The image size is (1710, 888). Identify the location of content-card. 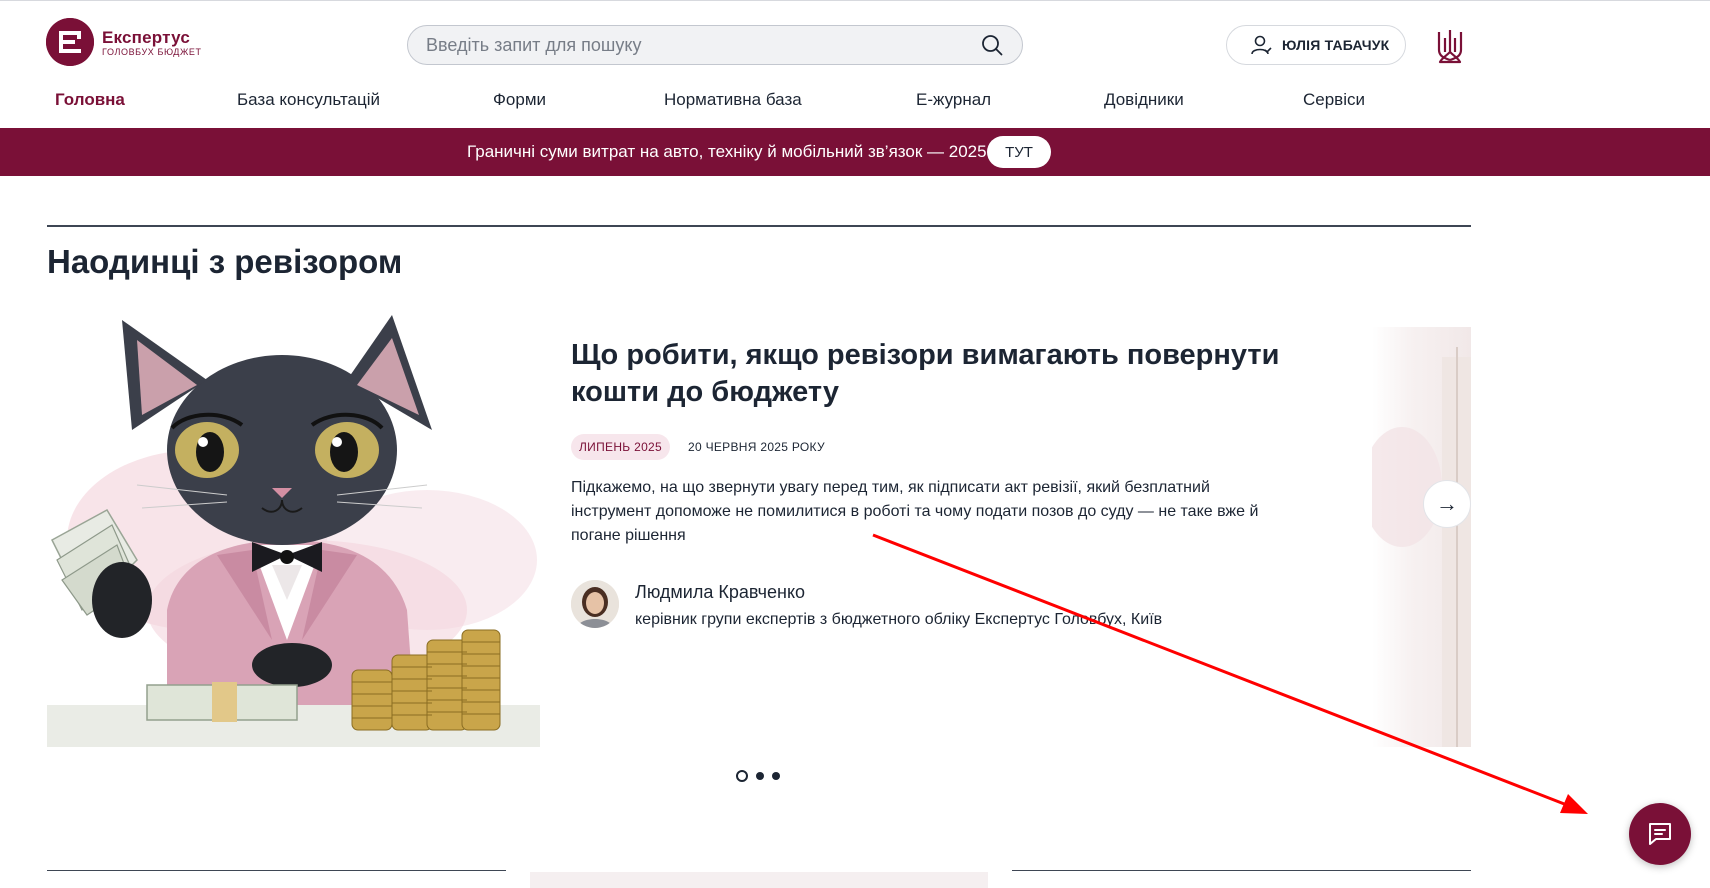
(759, 880).